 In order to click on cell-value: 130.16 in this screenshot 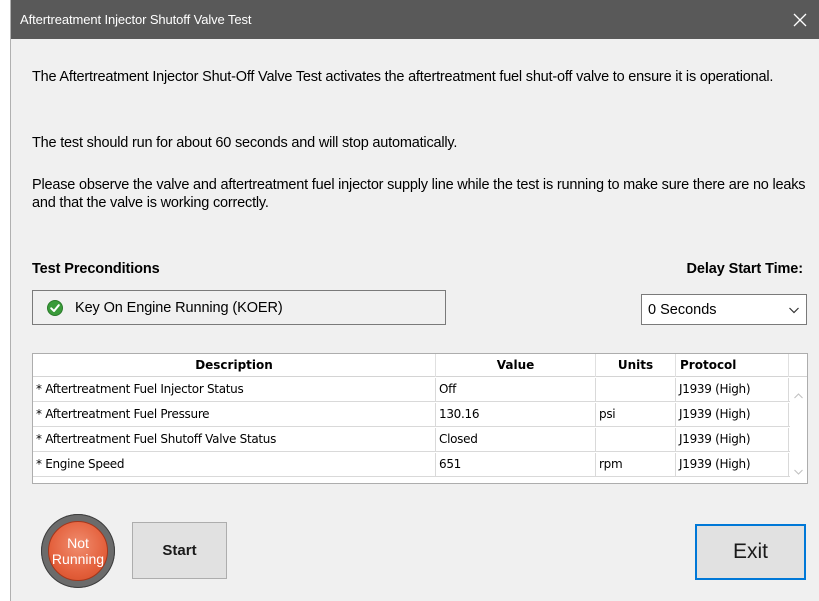, I will do `click(516, 415)`.